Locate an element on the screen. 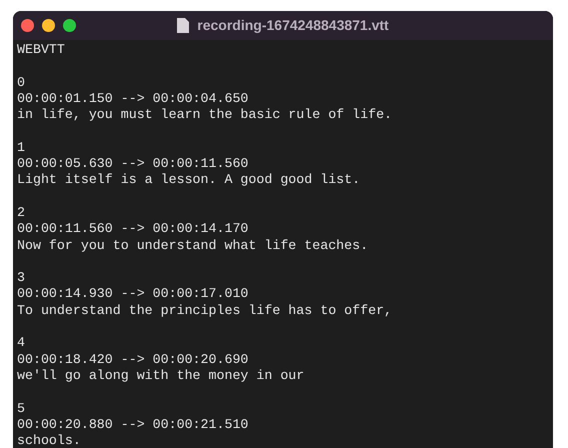  cue-timing: 00:00:14.930 --> 00:00:17.010 is located at coordinates (132, 294).